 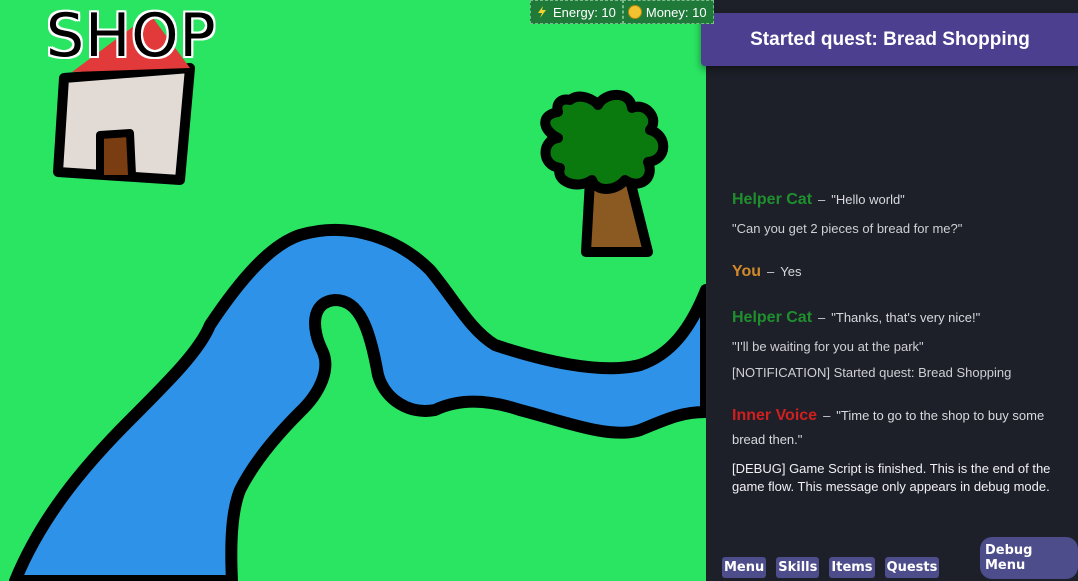 I want to click on stats-bar: Energy: 10 Money: 10, so click(x=622, y=12).